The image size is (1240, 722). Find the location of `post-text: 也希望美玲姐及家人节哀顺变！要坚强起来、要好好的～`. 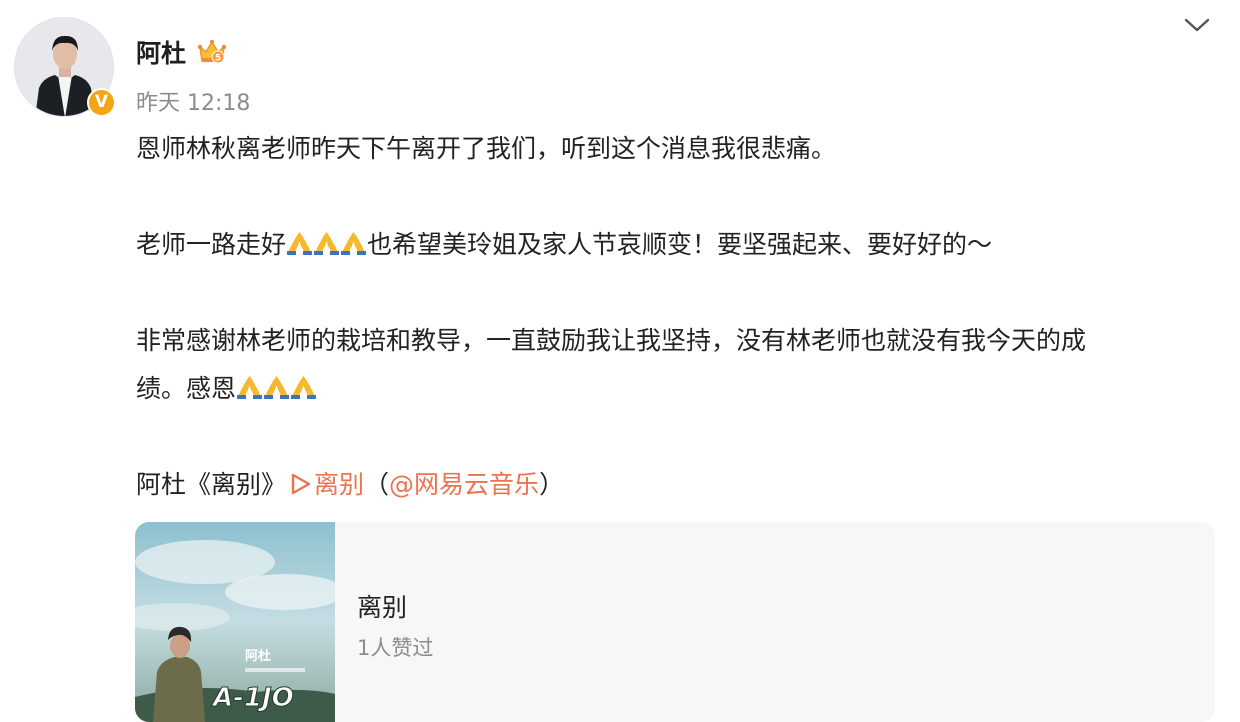

post-text: 也希望美玲姐及家人节哀顺变！要坚强起来、要好好的～ is located at coordinates (680, 244).